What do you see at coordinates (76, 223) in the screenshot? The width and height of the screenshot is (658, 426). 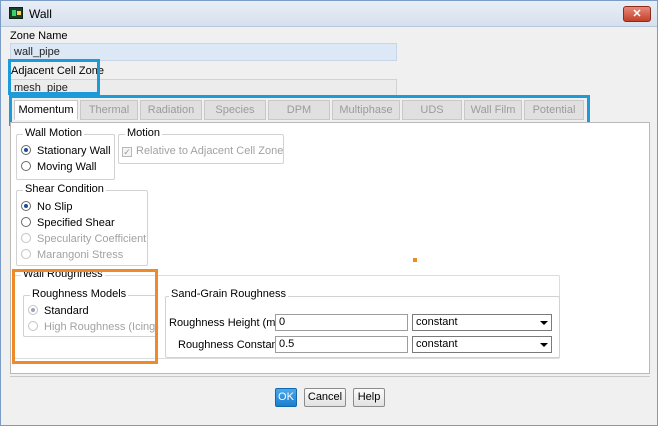 I see `specified-shear-label: Specified Shear` at bounding box center [76, 223].